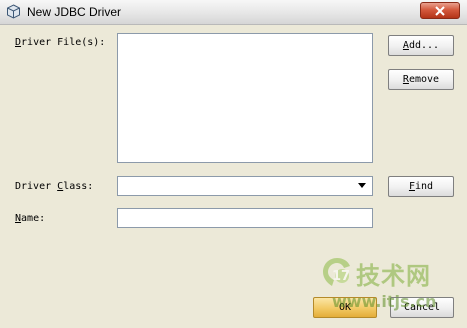 The width and height of the screenshot is (467, 328). What do you see at coordinates (30, 218) in the screenshot?
I see `name-label: Name:` at bounding box center [30, 218].